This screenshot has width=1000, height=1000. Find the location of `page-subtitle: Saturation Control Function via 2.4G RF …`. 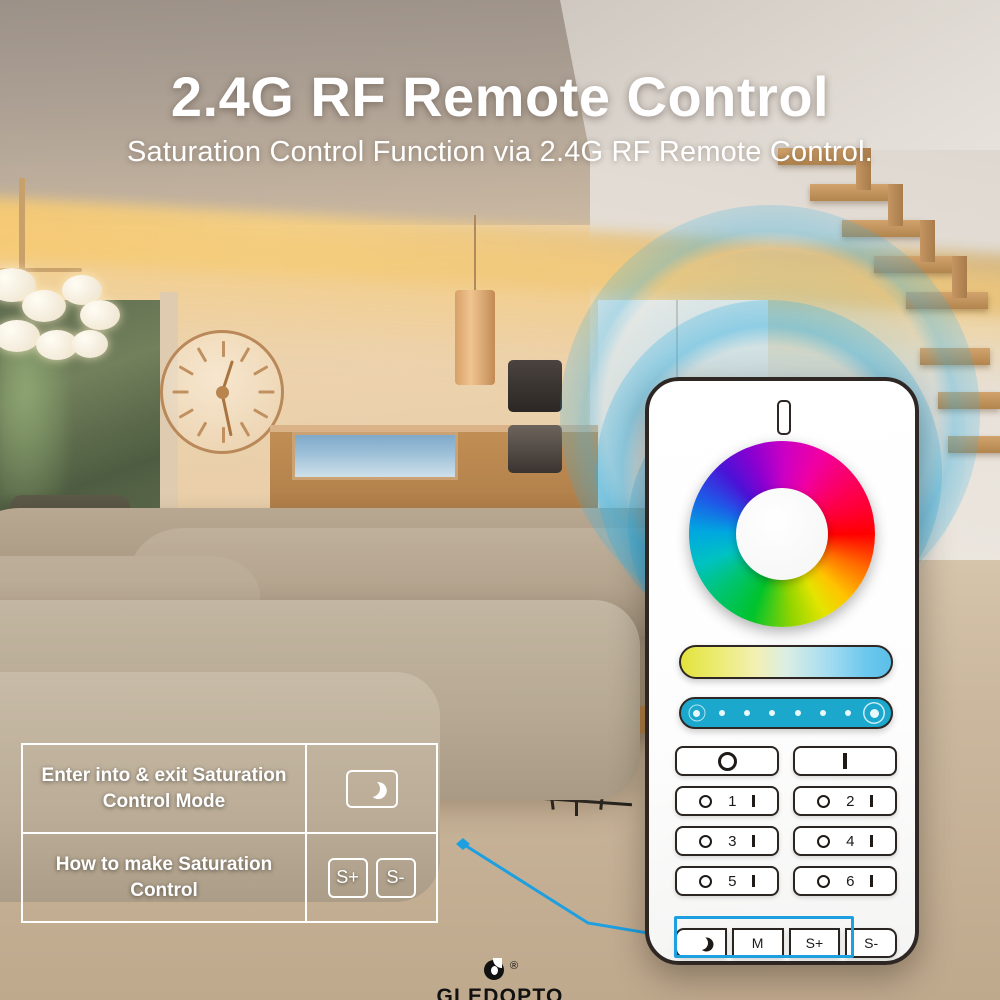

page-subtitle: Saturation Control Function via 2.4G RF … is located at coordinates (500, 152).